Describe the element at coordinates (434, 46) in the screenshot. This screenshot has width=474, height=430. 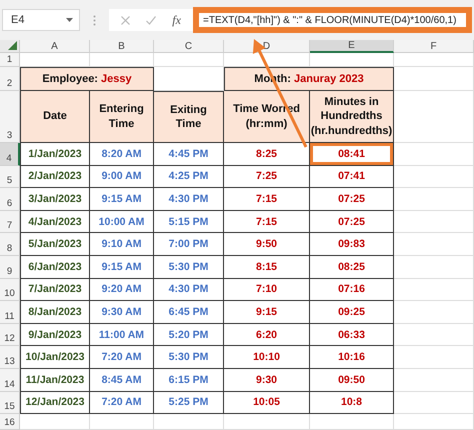
I see `column-header: F` at that location.